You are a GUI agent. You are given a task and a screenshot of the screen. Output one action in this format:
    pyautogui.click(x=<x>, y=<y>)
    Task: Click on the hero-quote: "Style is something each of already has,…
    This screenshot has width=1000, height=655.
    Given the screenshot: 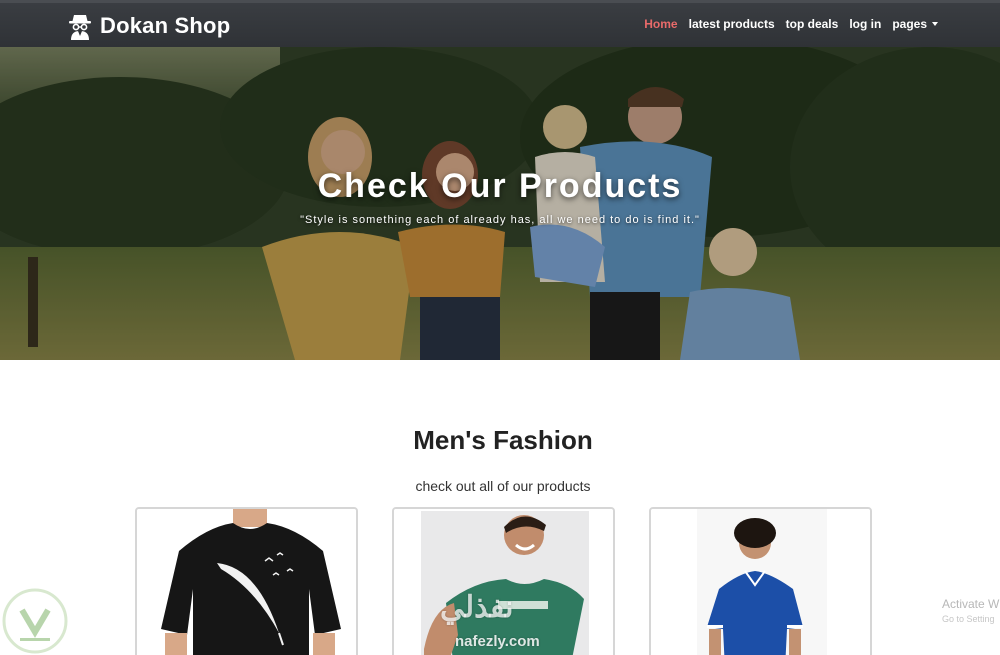 What is the action you would take?
    pyautogui.click(x=500, y=220)
    